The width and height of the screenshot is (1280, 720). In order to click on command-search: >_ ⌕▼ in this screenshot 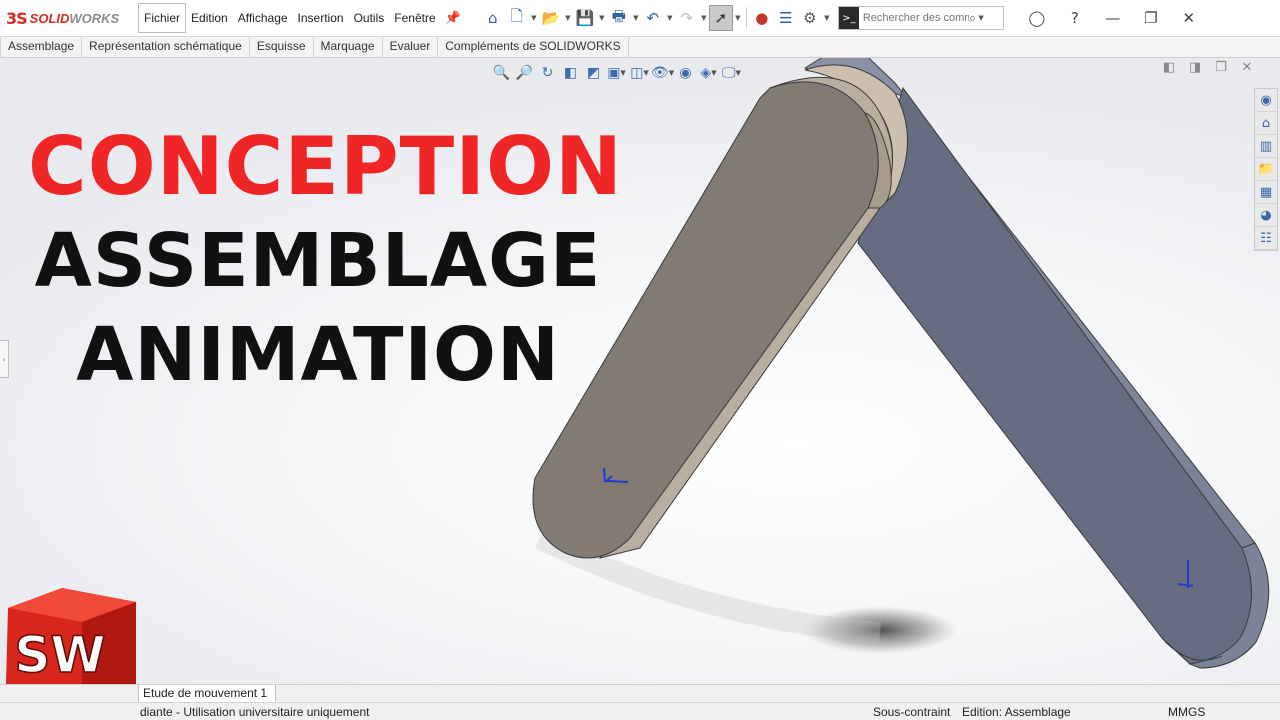, I will do `click(920, 18)`.